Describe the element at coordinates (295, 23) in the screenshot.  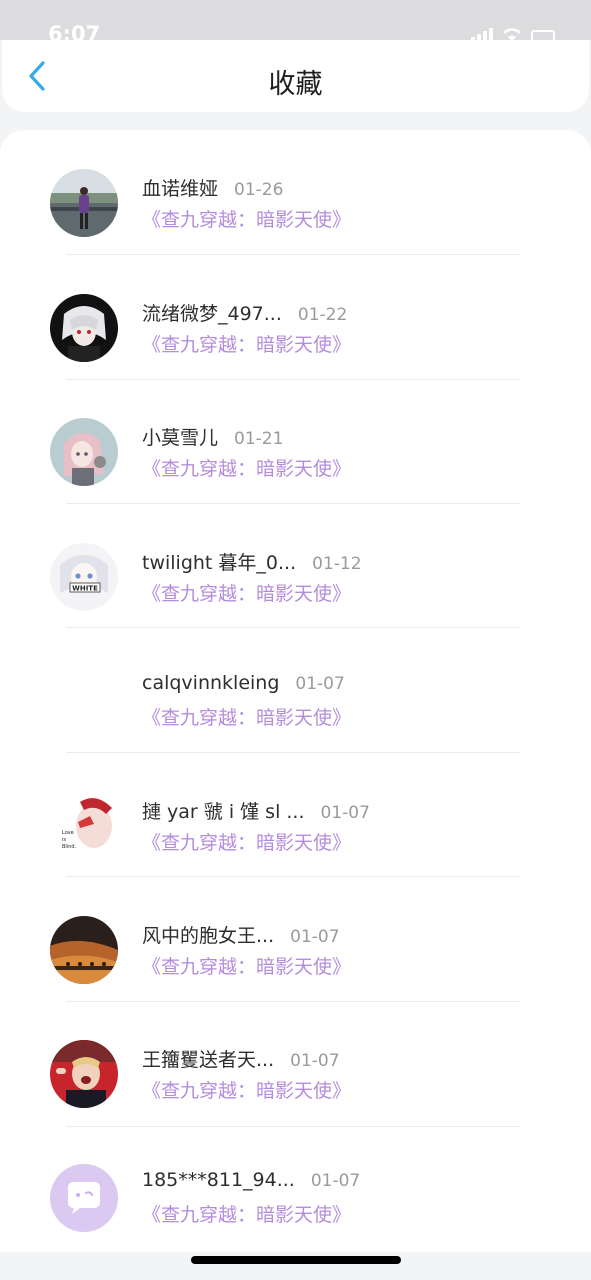
I see `status-bar: 6:07` at that location.